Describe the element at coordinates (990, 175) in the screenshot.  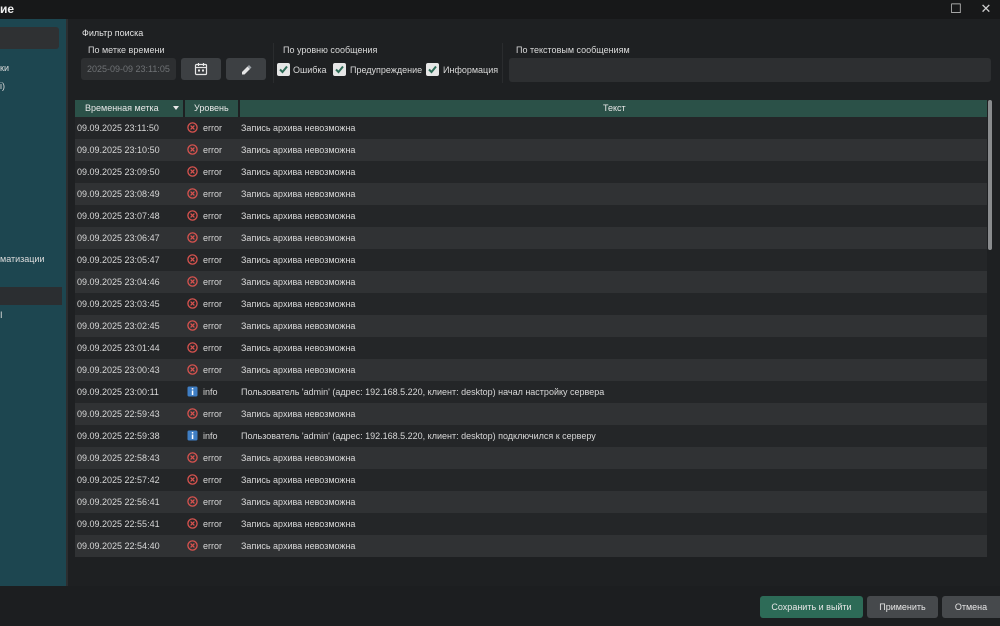
I see `scrollbar-thumb` at that location.